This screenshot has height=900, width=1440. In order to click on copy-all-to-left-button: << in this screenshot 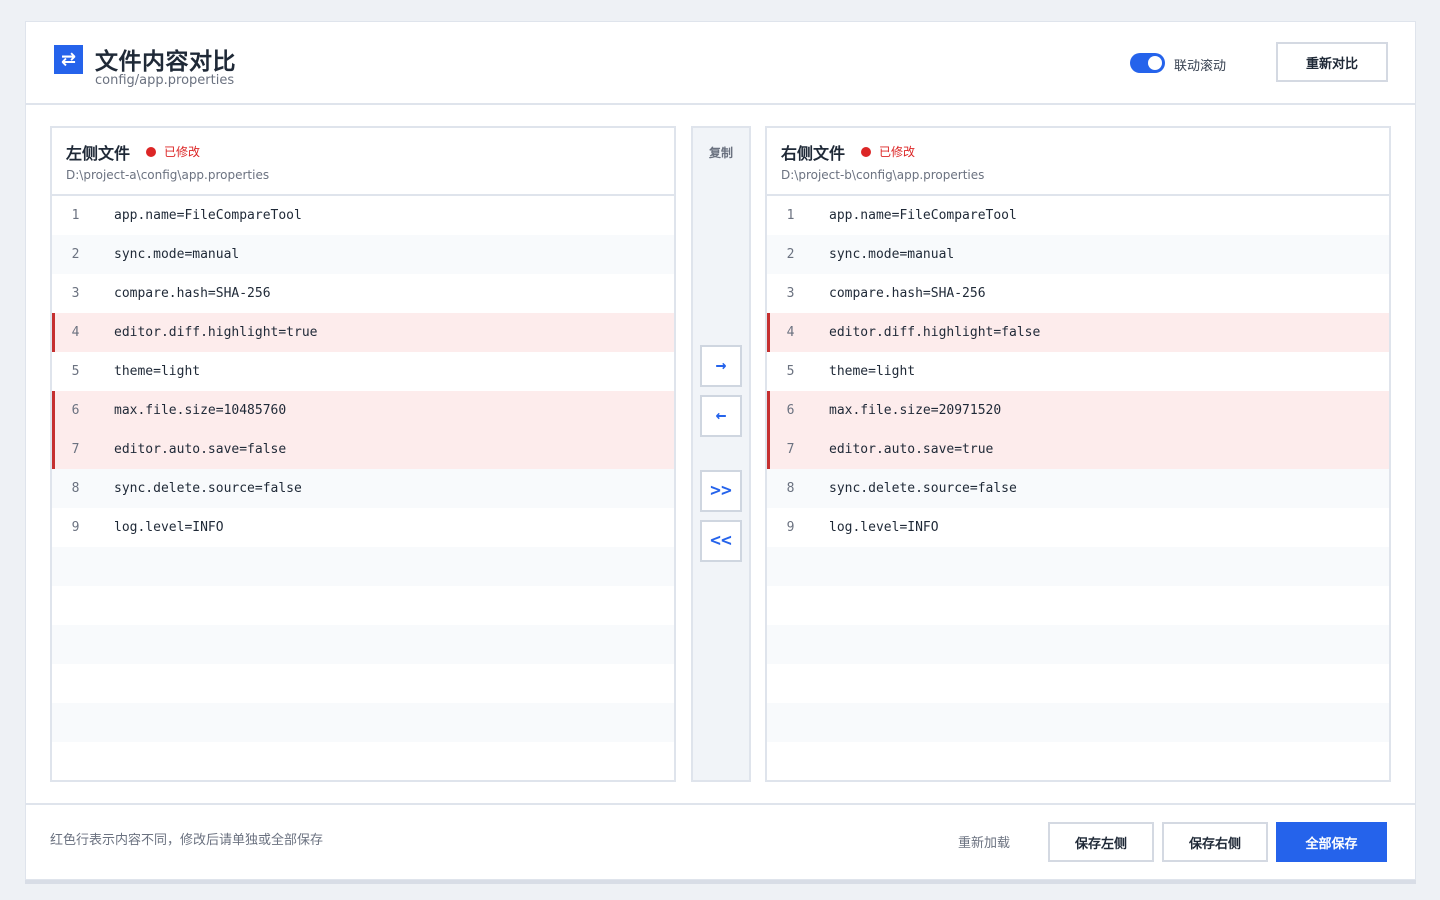, I will do `click(721, 541)`.